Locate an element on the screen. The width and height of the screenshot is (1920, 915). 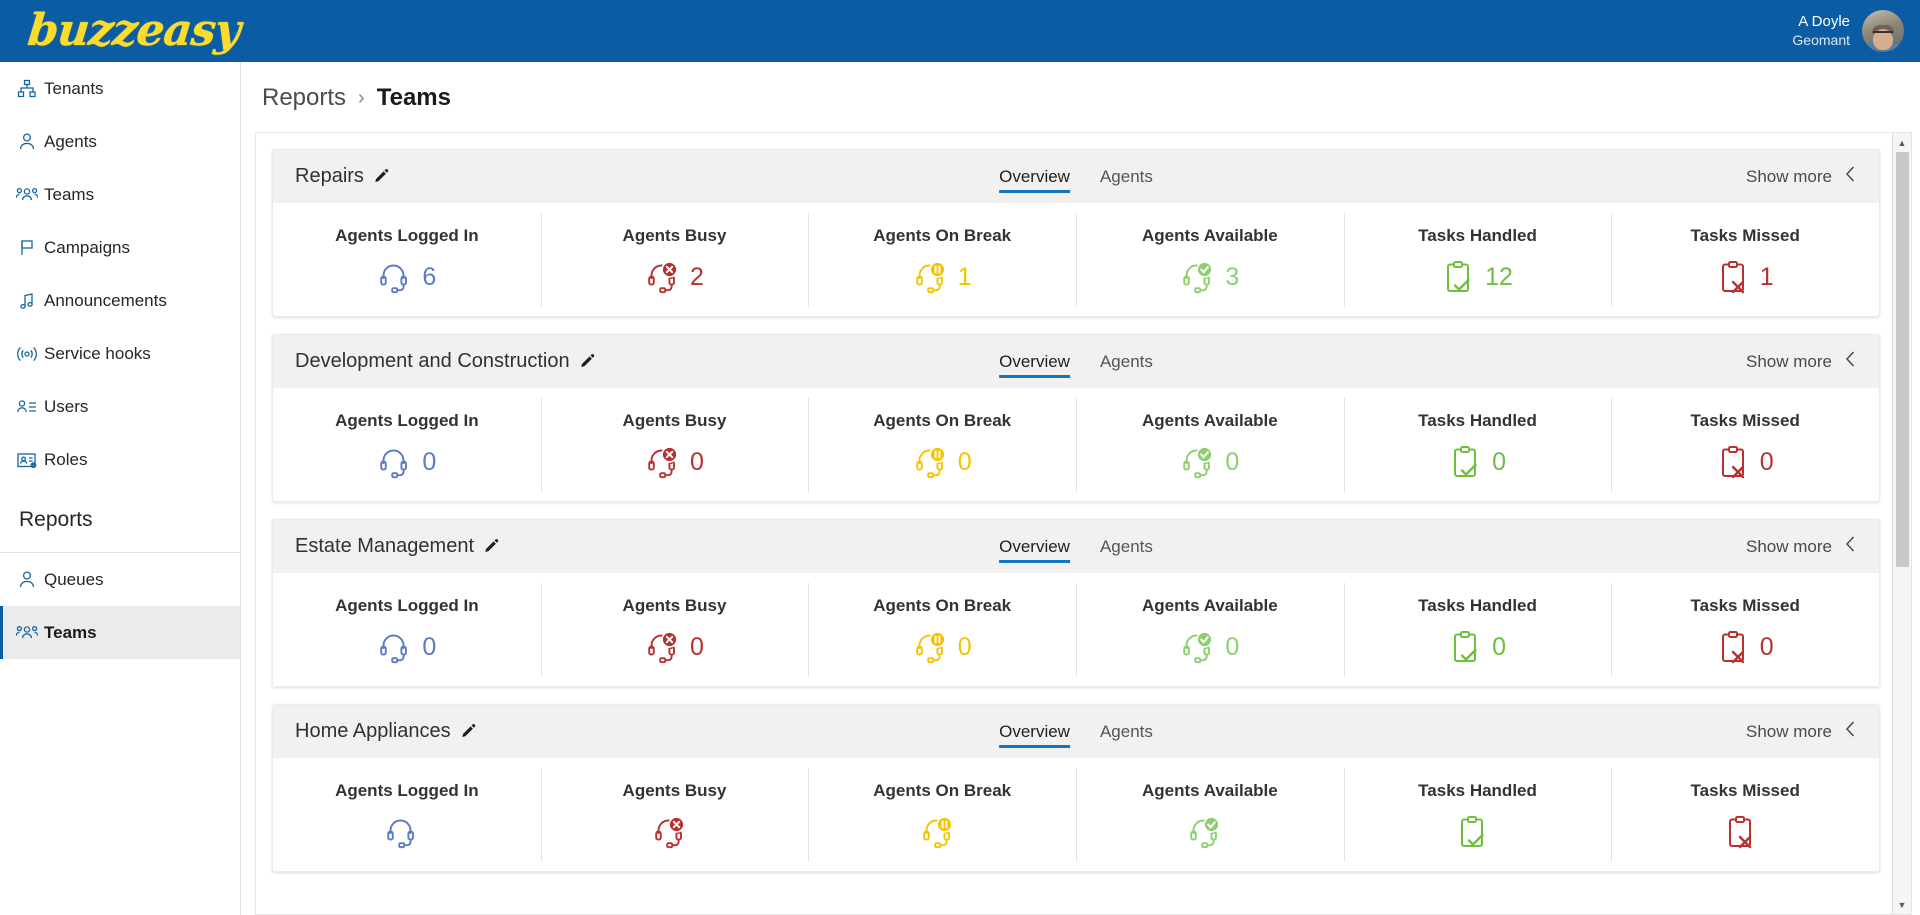
sidebar-item-campaigns: Campaigns is located at coordinates (120, 247).